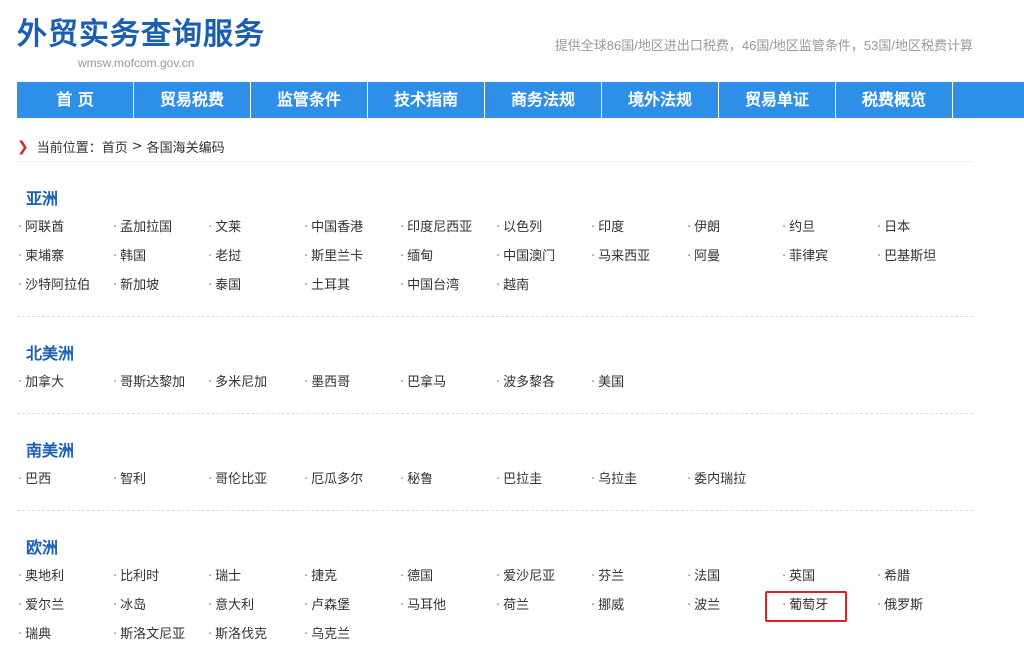 This screenshot has width=1024, height=659. What do you see at coordinates (529, 256) in the screenshot?
I see `country-label: 中国澳门` at bounding box center [529, 256].